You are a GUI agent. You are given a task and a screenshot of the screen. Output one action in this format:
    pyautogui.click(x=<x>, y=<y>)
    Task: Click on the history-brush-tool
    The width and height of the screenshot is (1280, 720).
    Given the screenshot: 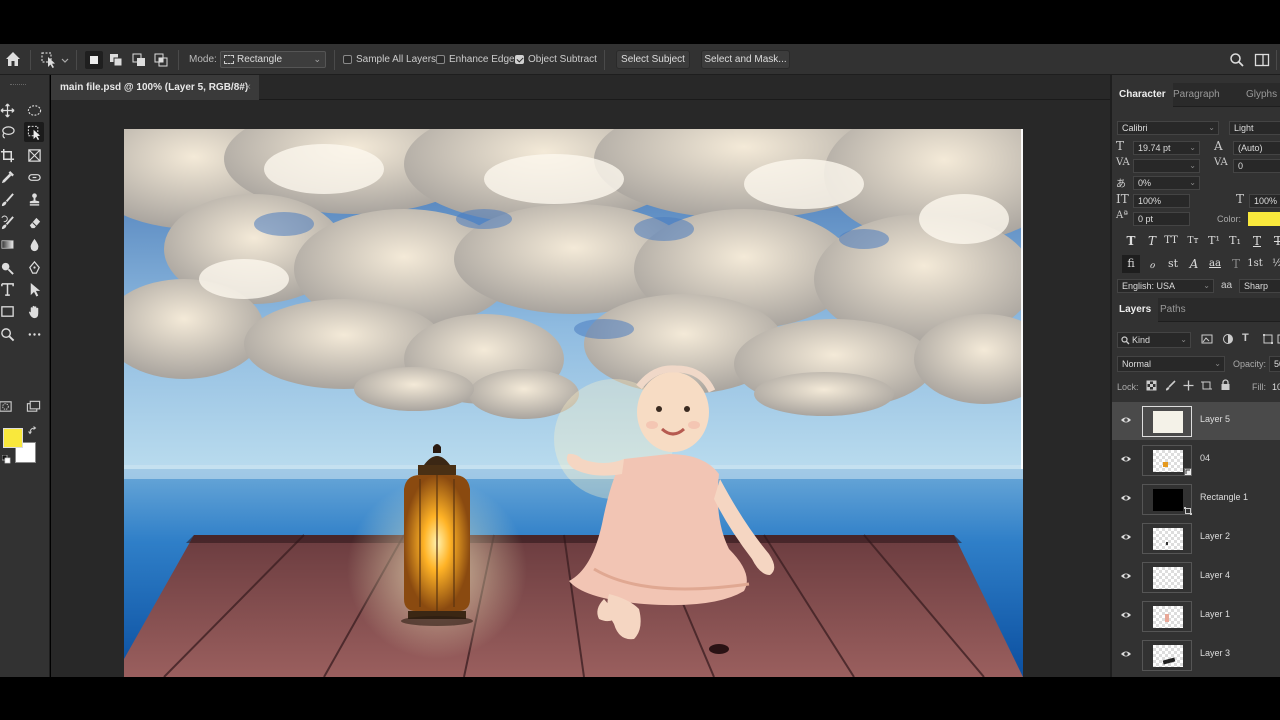 What is the action you would take?
    pyautogui.click(x=8, y=222)
    